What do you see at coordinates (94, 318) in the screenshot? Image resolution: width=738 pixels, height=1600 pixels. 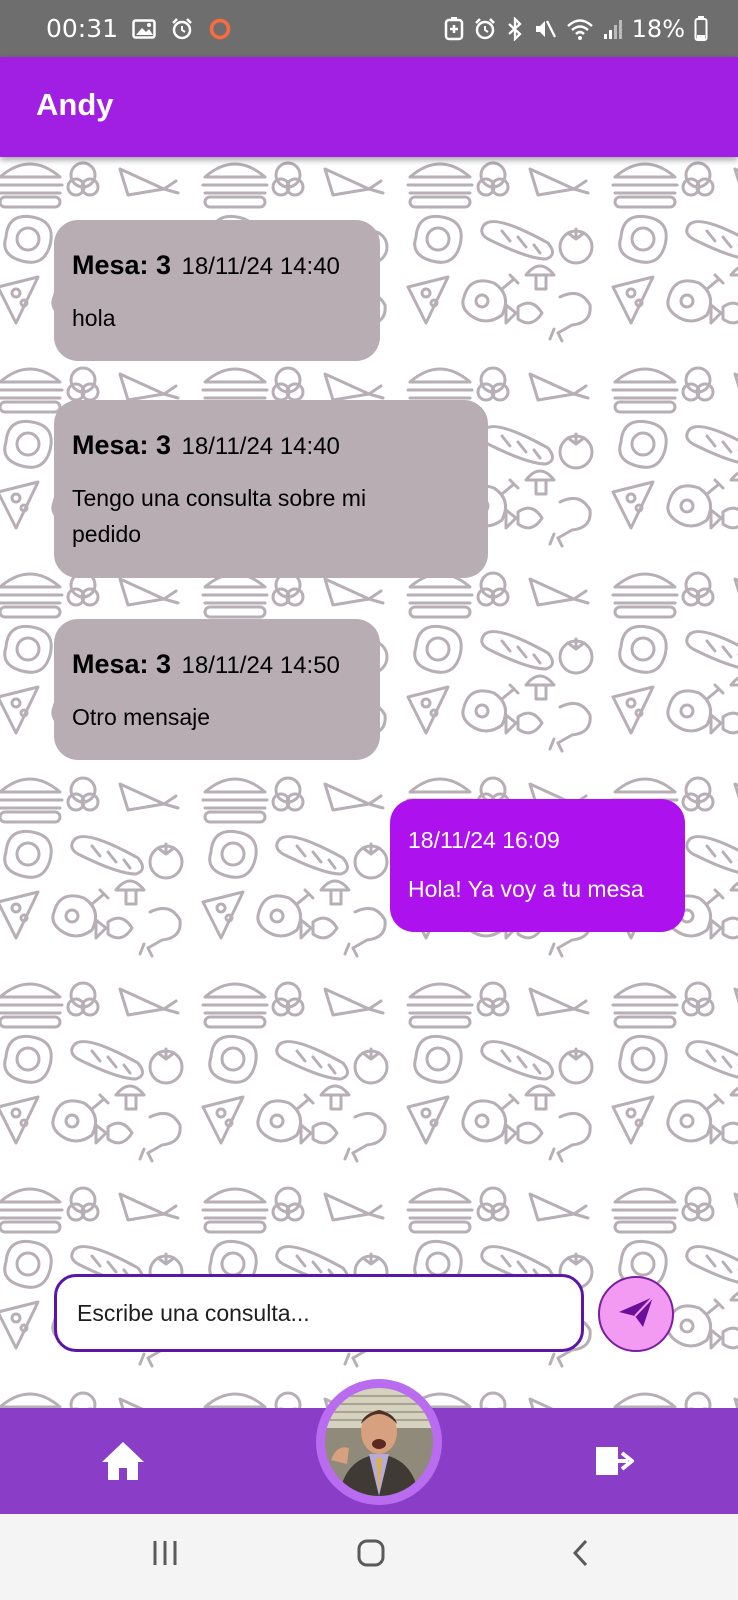 I see `message-text: hola` at bounding box center [94, 318].